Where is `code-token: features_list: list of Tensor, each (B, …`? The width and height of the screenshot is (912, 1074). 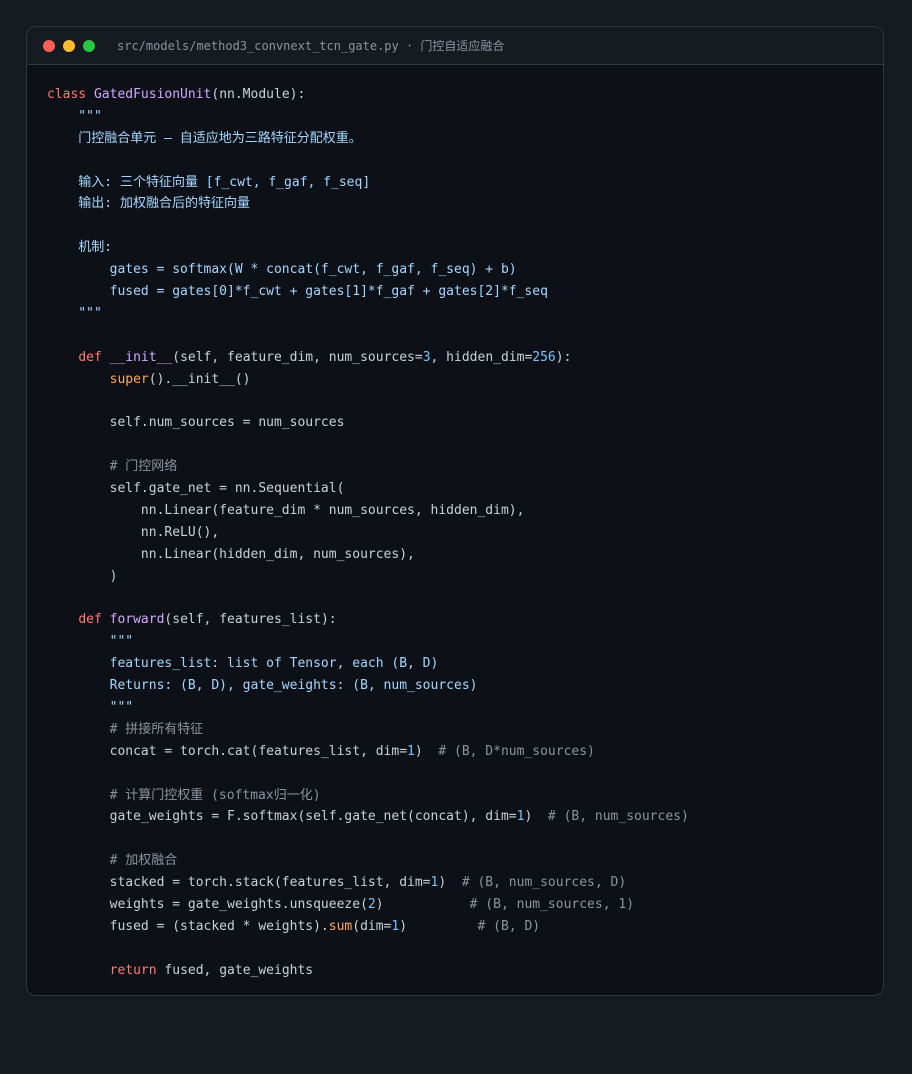
code-token: features_list: list of Tensor, each (B, … is located at coordinates (243, 664).